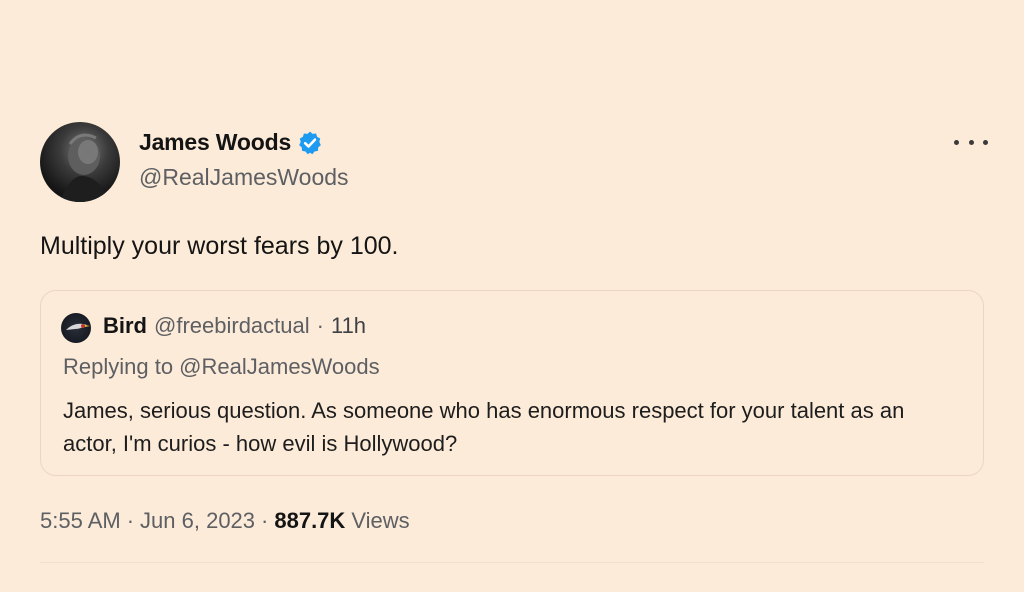 The width and height of the screenshot is (1024, 592). Describe the element at coordinates (215, 142) in the screenshot. I see `author-name: James Woods` at that location.